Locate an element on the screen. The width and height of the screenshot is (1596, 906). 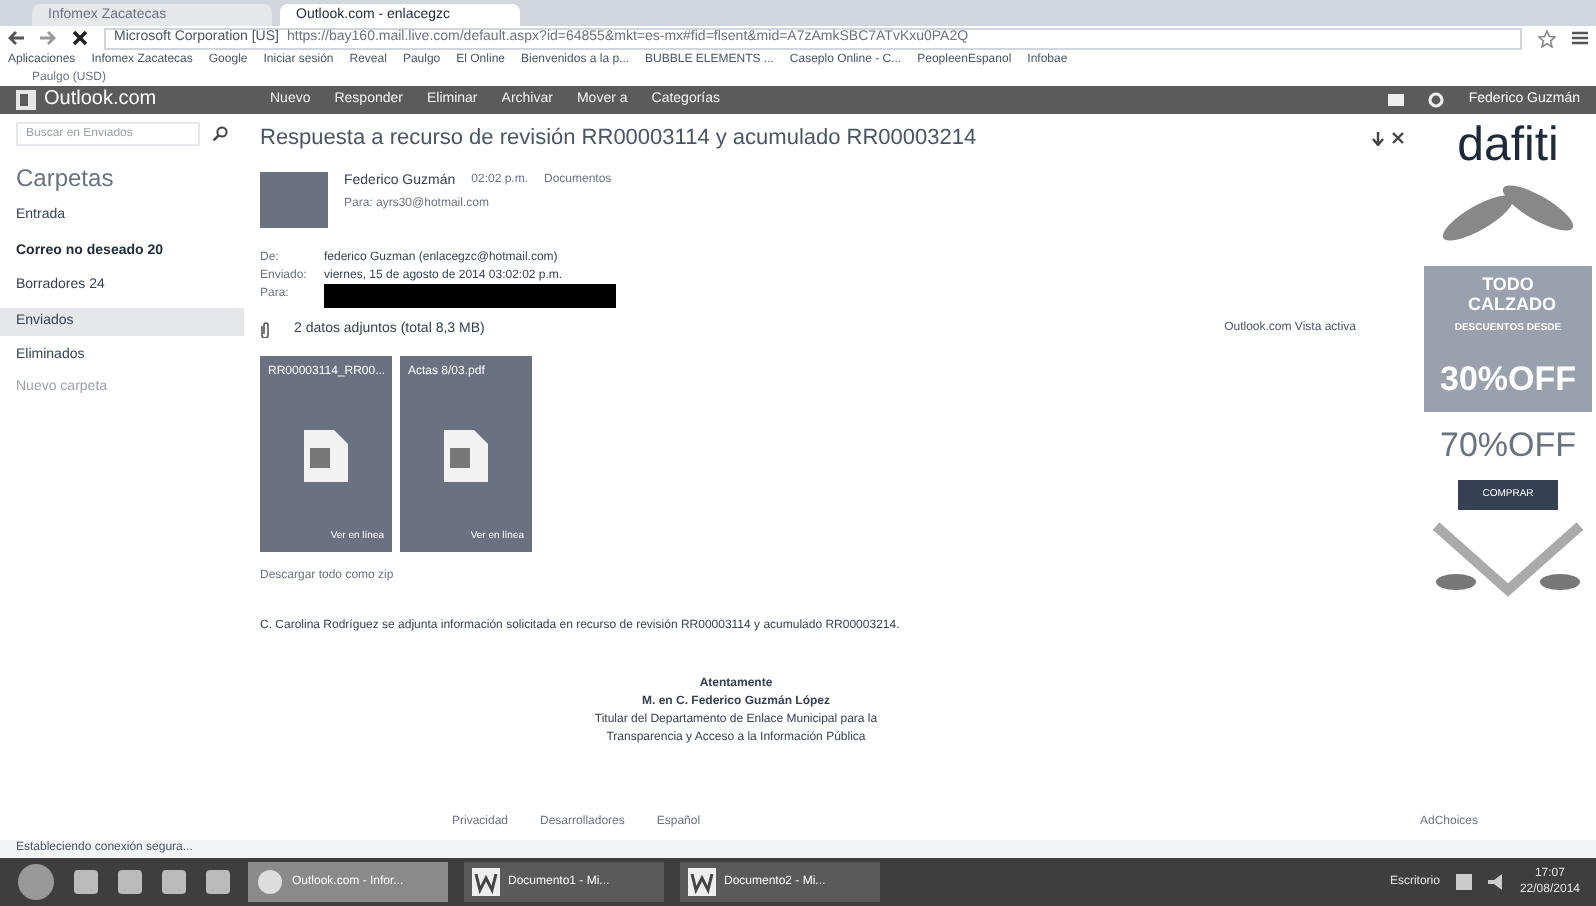
start-orb-icon is located at coordinates (36, 882).